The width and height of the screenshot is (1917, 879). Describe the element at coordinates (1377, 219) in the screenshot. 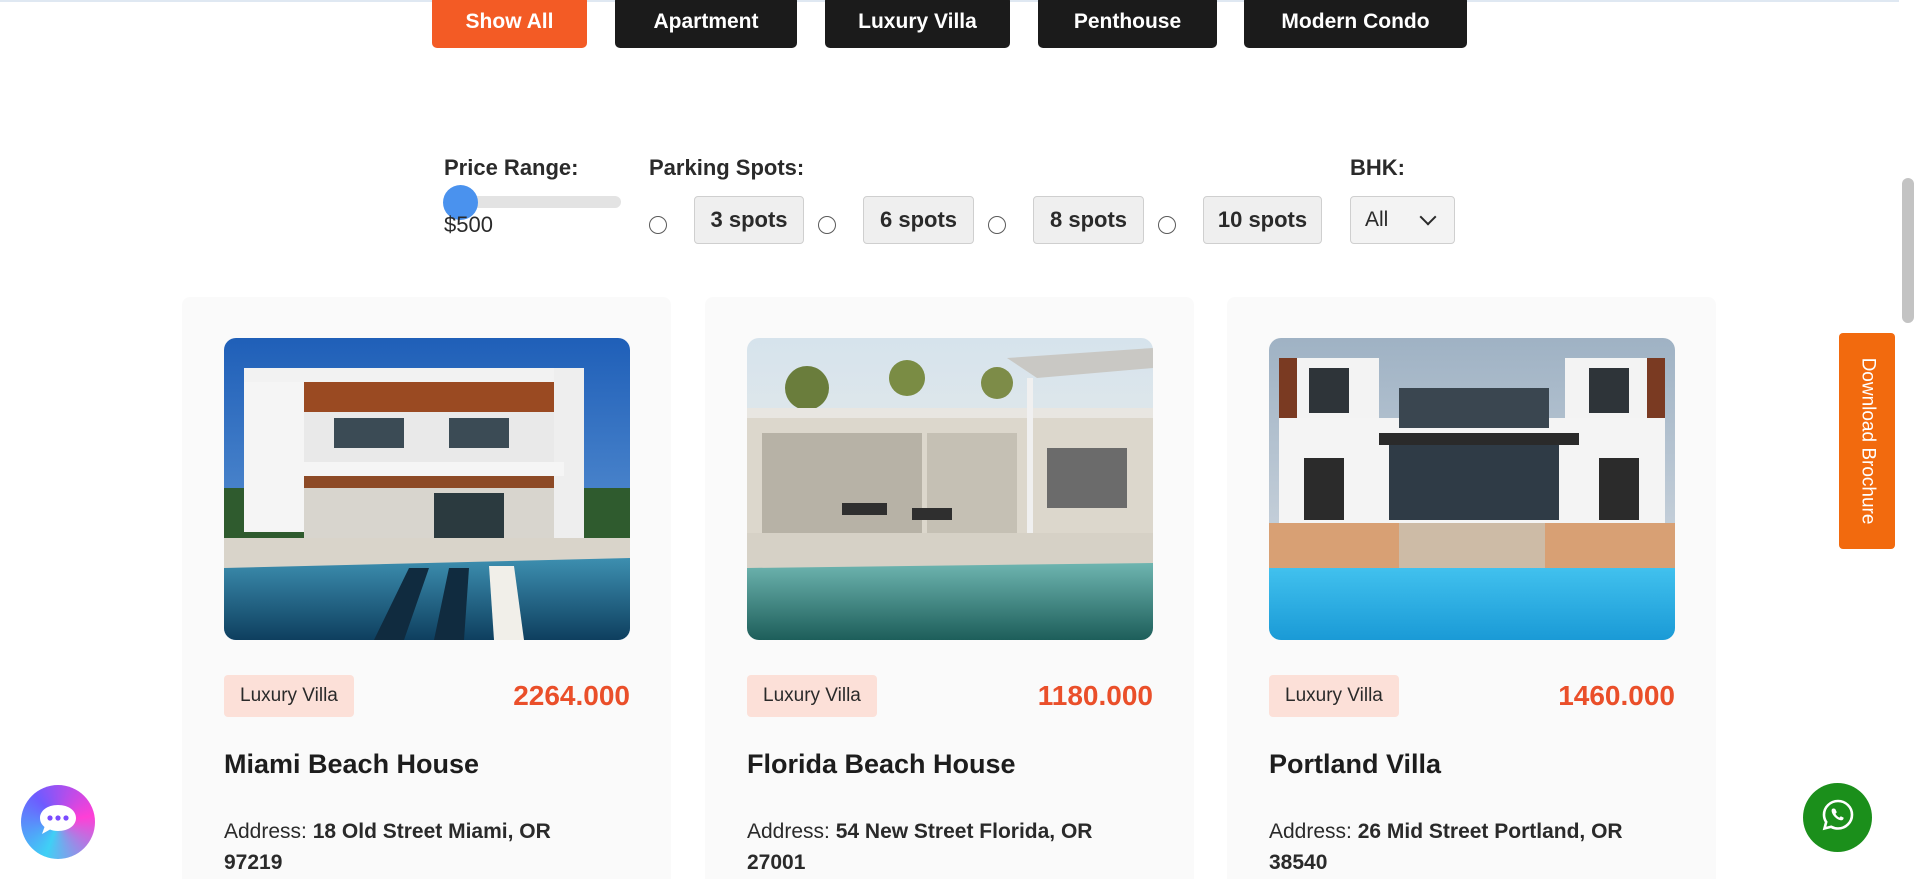

I see `bhk-selected-value: All` at that location.